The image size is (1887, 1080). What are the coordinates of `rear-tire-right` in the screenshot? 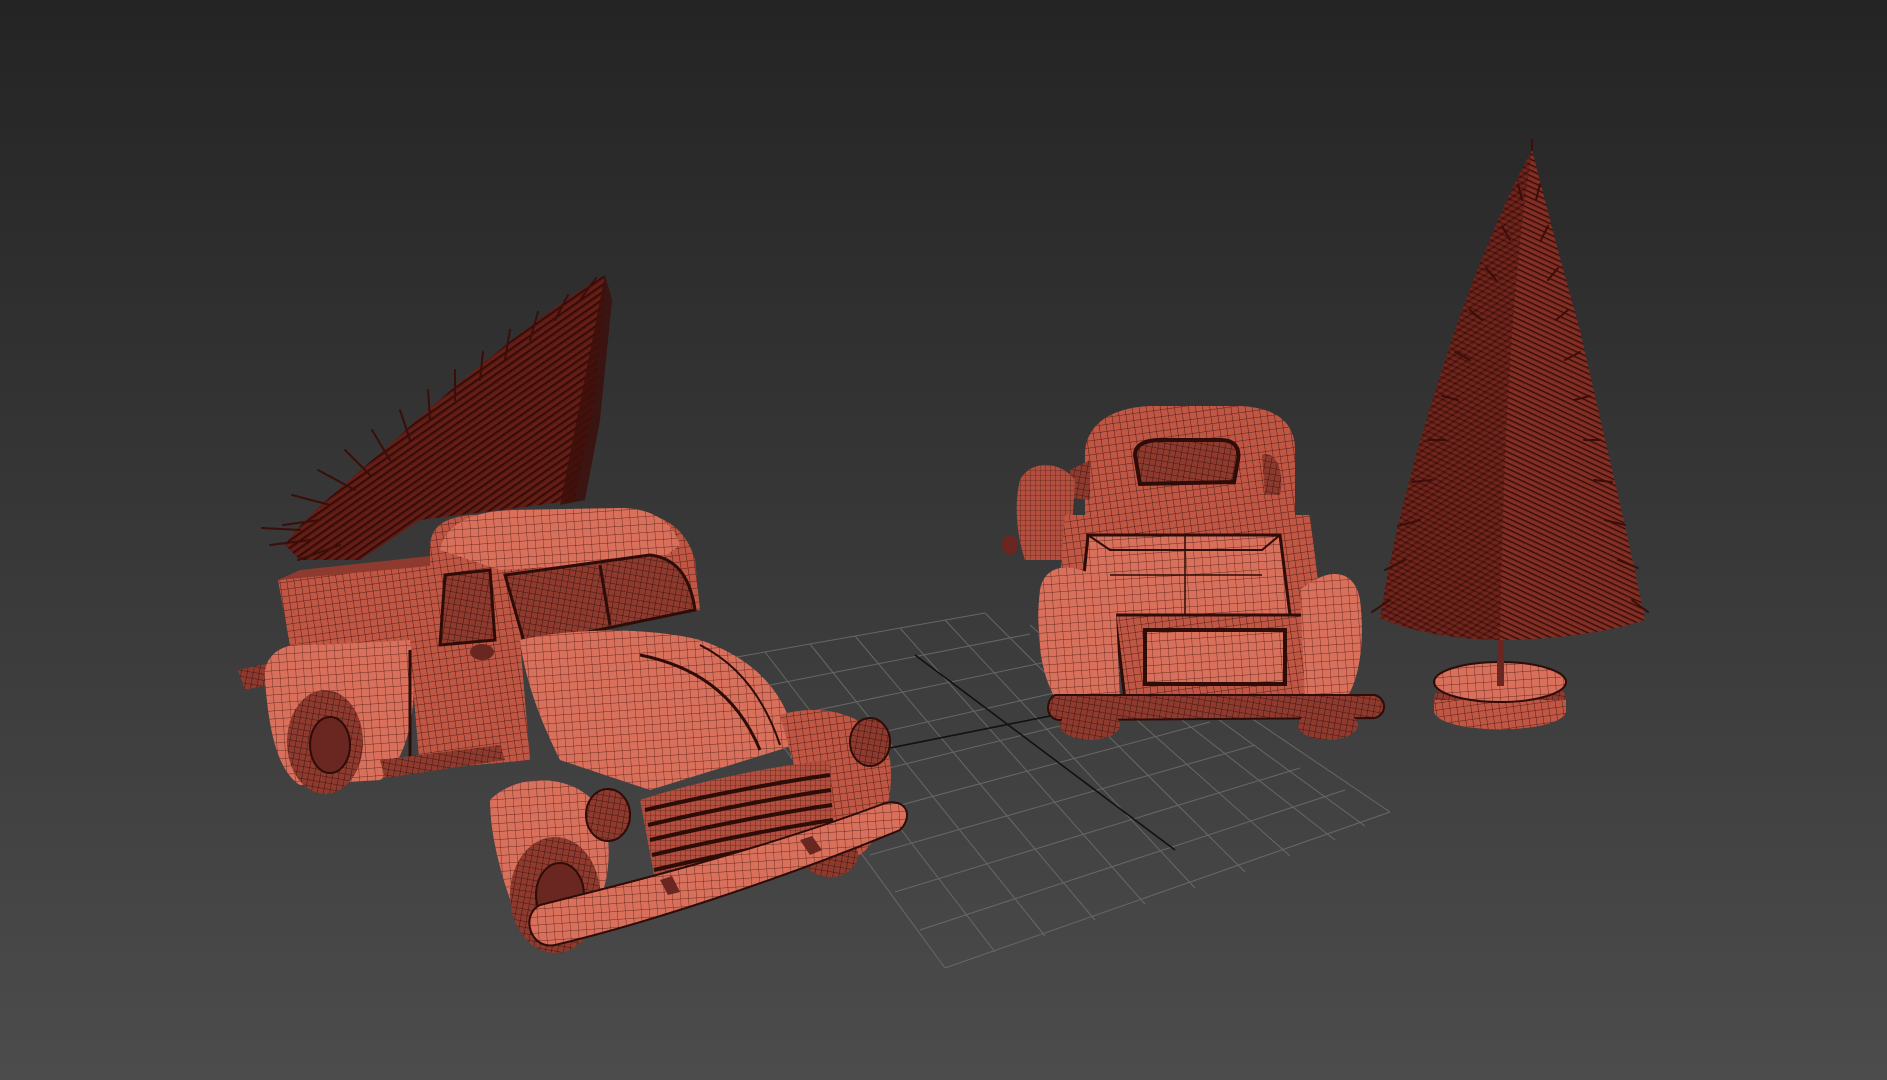 It's located at (1328, 725).